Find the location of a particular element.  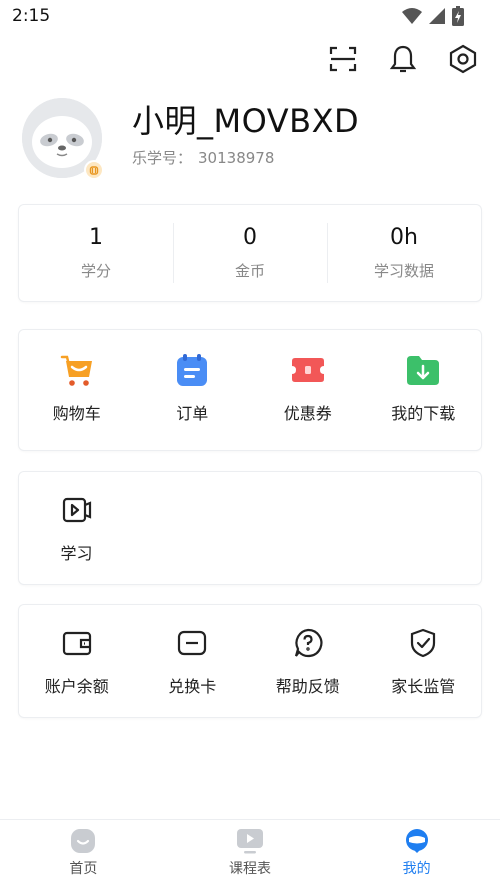

user-id: 乐学号： 30138978 is located at coordinates (206, 157).